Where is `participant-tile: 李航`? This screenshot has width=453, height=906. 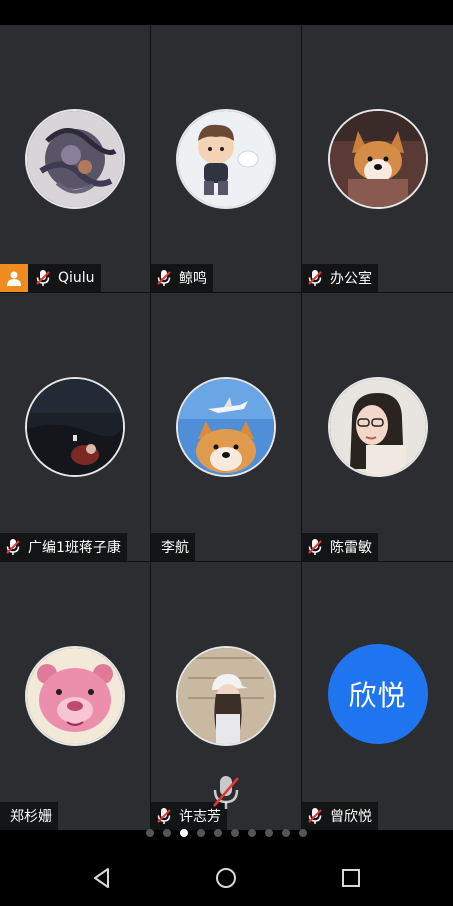
participant-tile: 李航 is located at coordinates (226, 427).